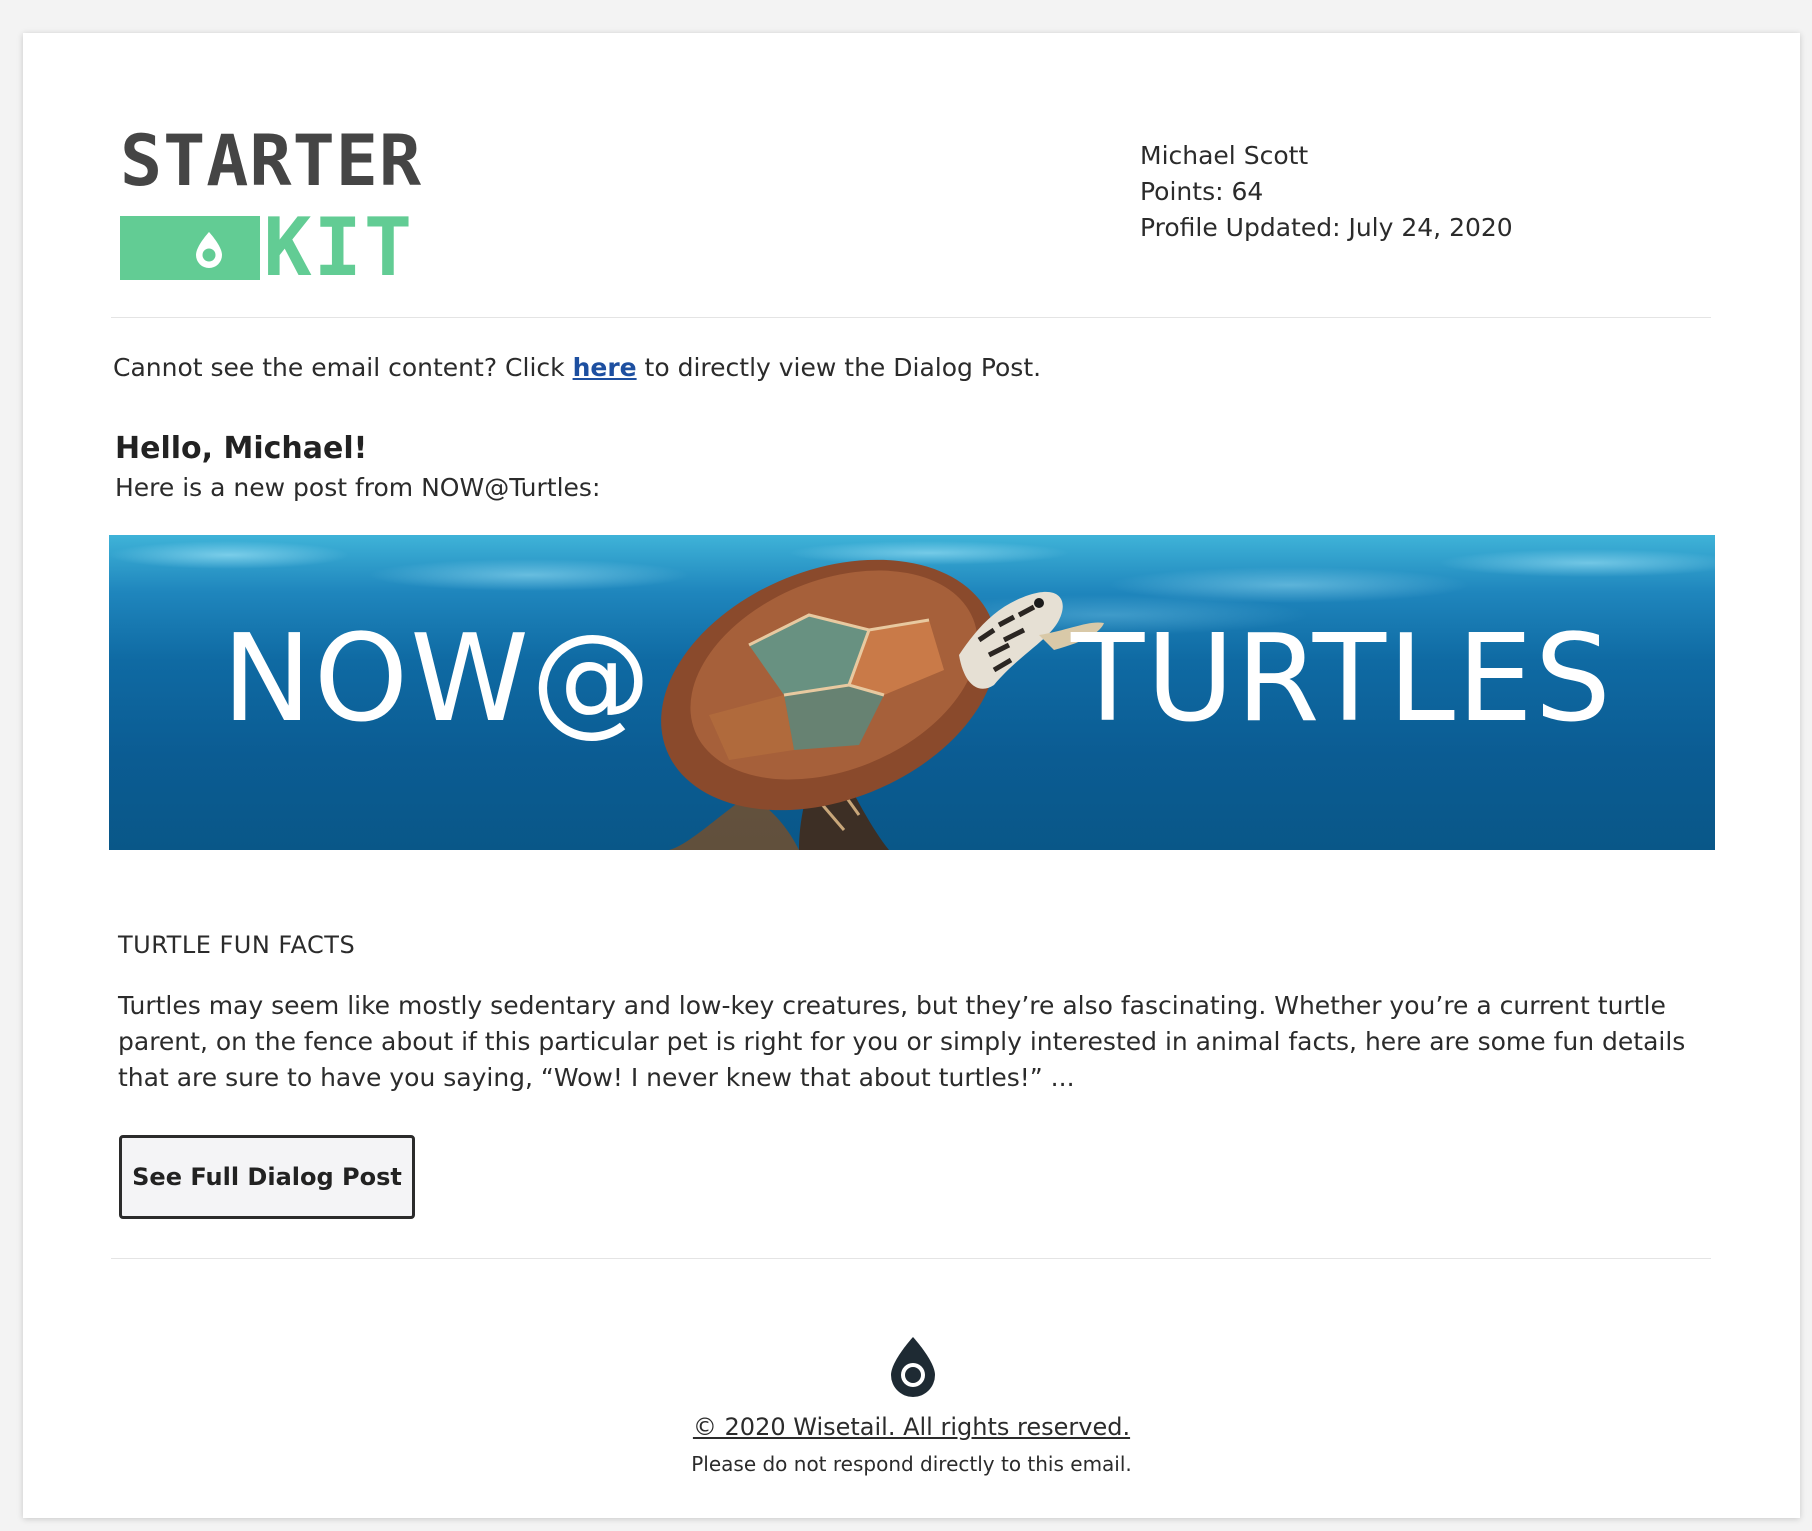 The width and height of the screenshot is (1812, 1531). I want to click on intro-text: Here is a new post from NOW@Turtles:, so click(358, 487).